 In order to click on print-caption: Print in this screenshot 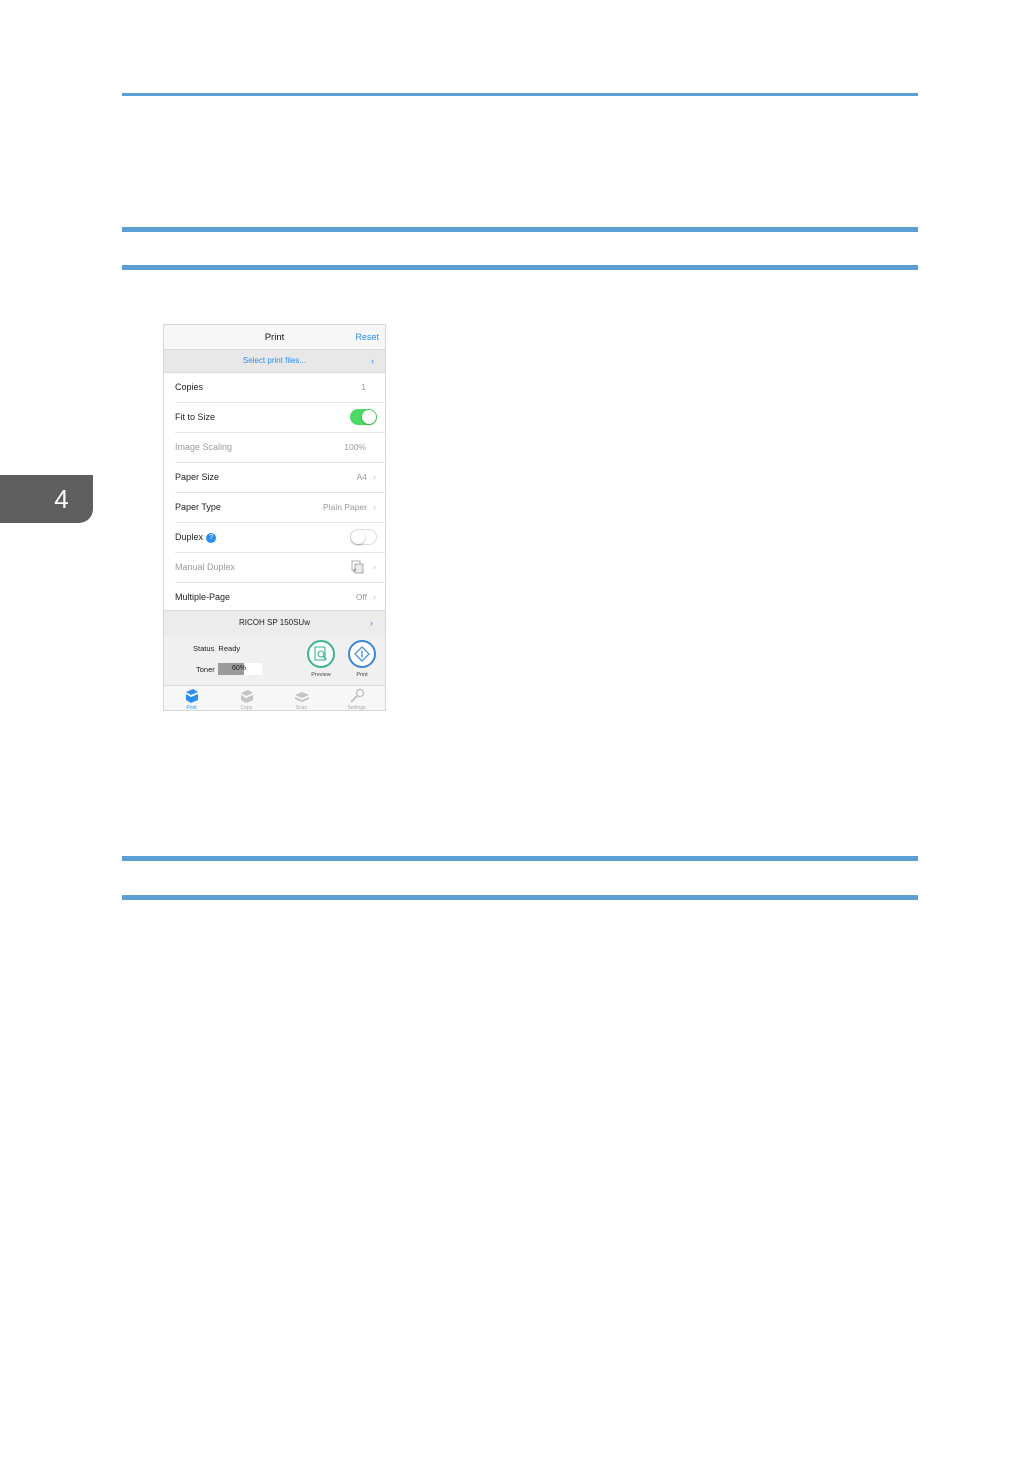, I will do `click(362, 675)`.